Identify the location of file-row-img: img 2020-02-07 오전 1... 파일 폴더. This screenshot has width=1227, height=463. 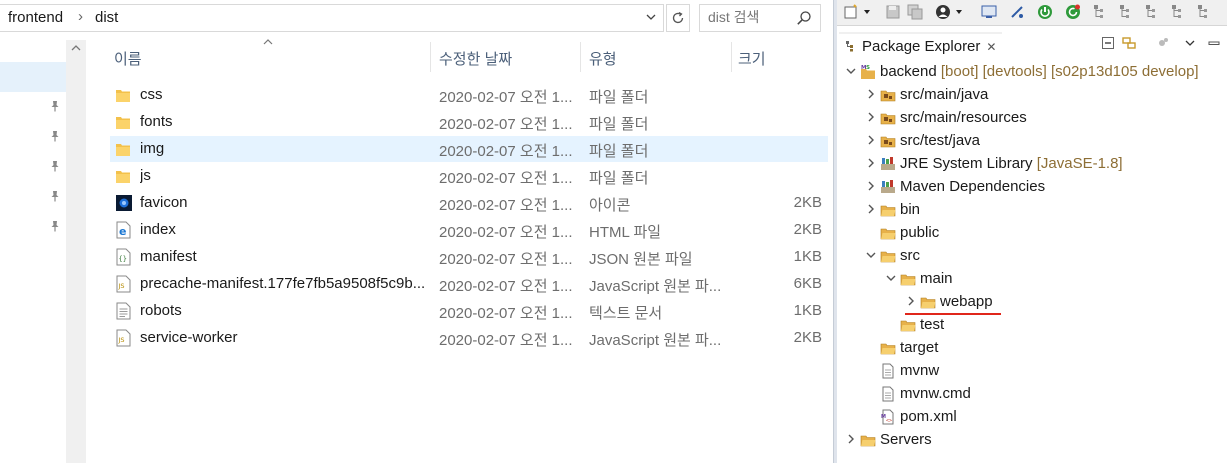
(469, 149).